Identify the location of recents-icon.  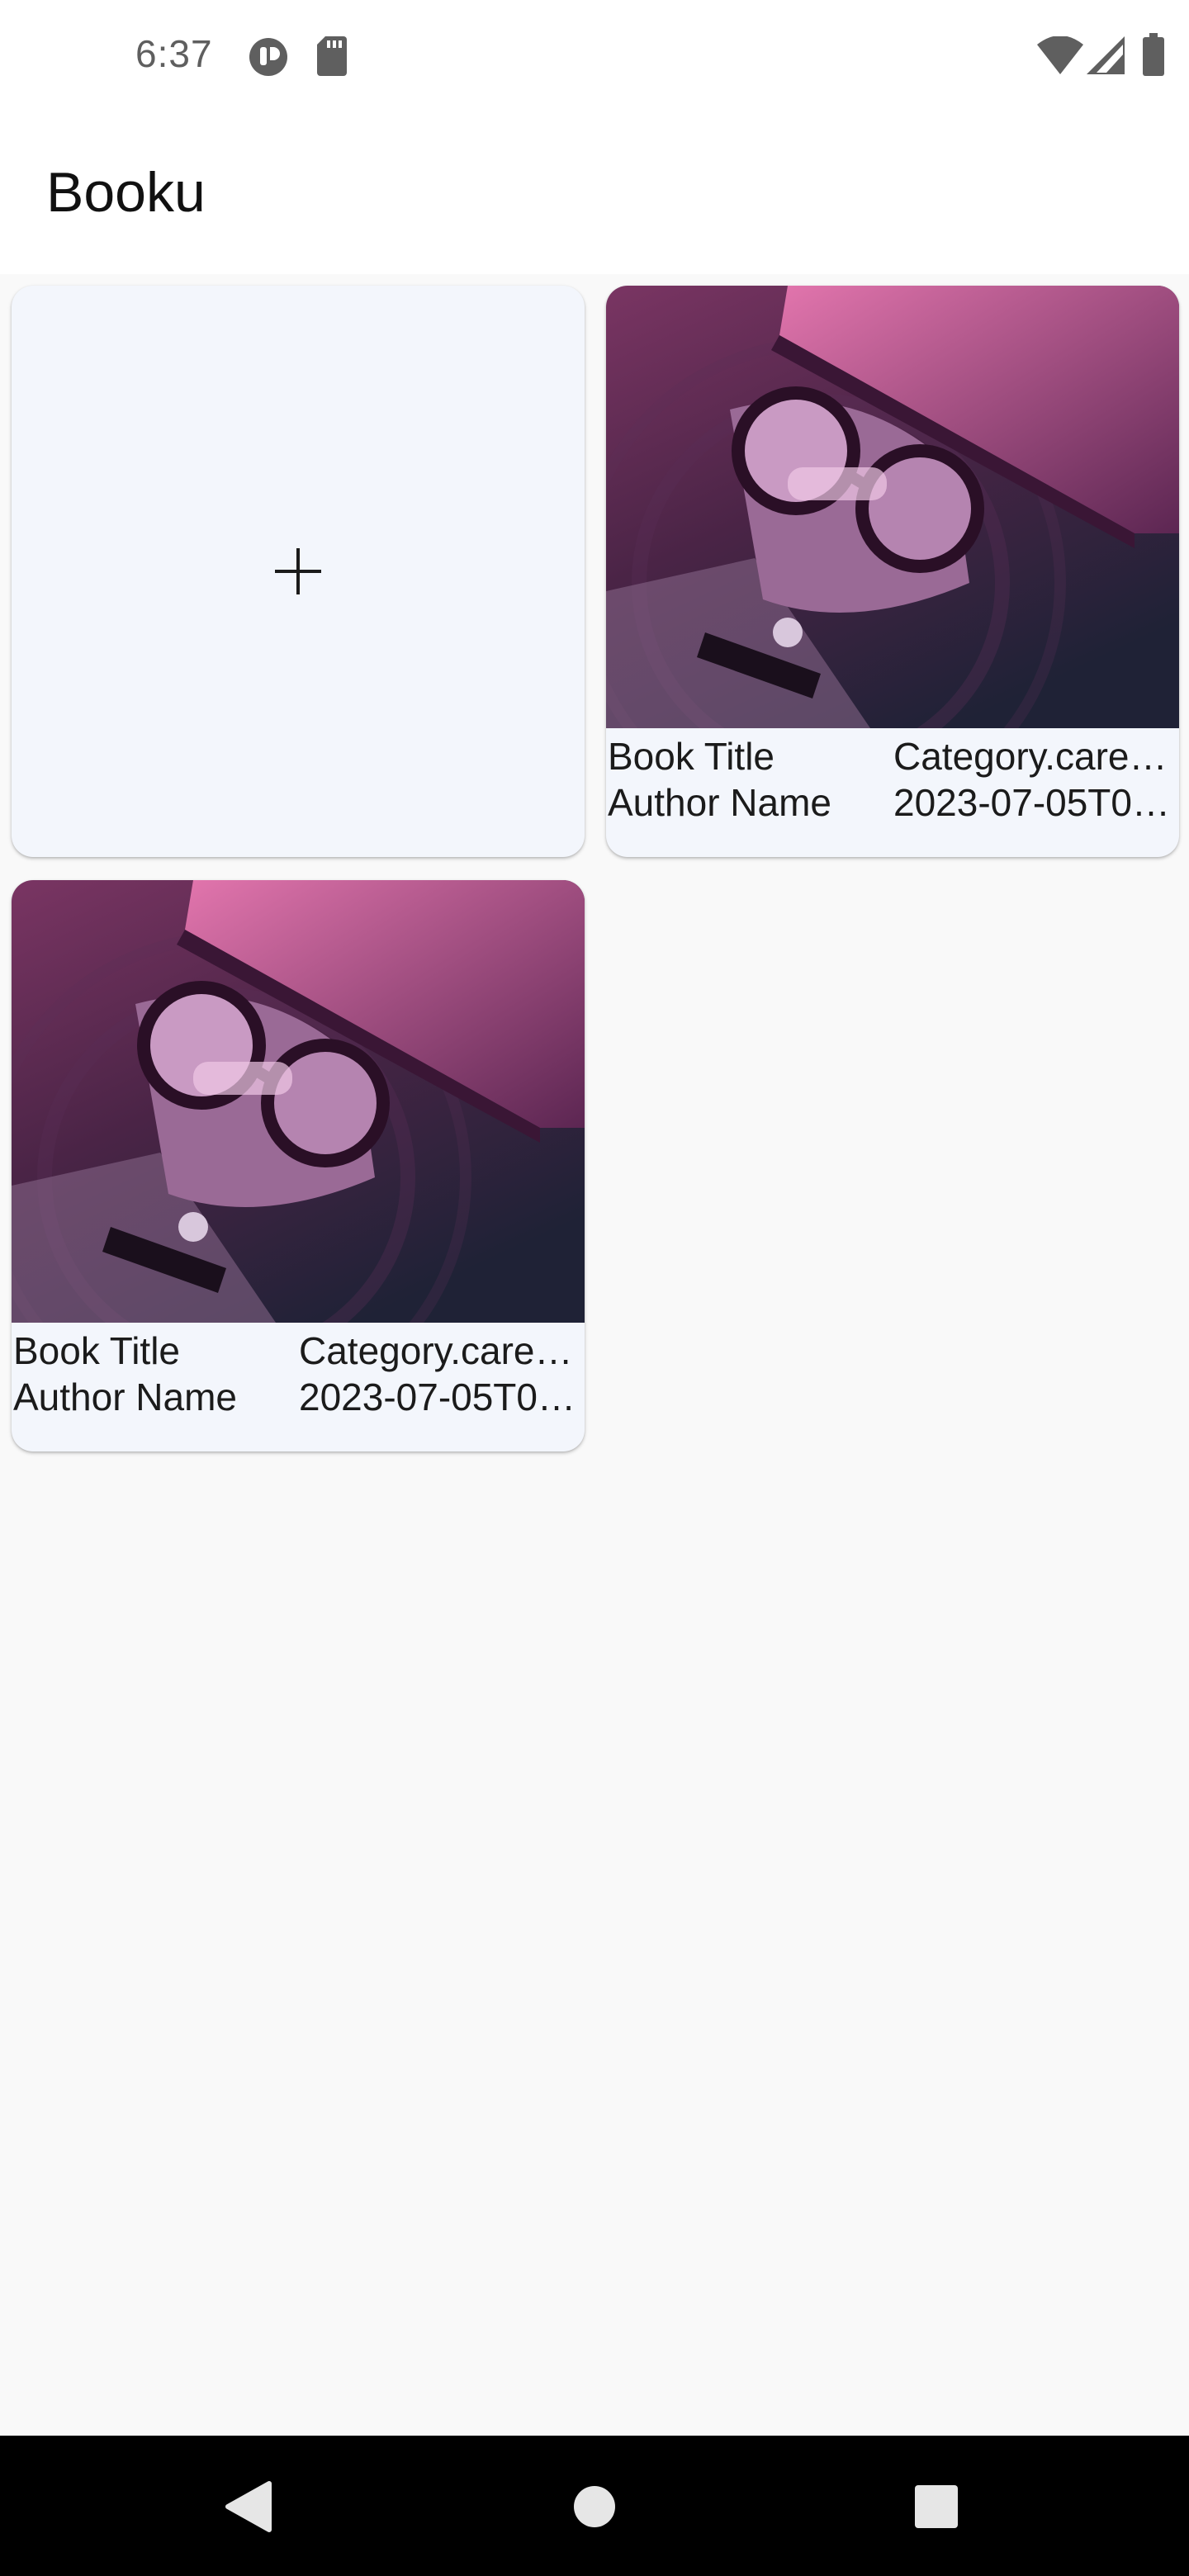
(936, 2506).